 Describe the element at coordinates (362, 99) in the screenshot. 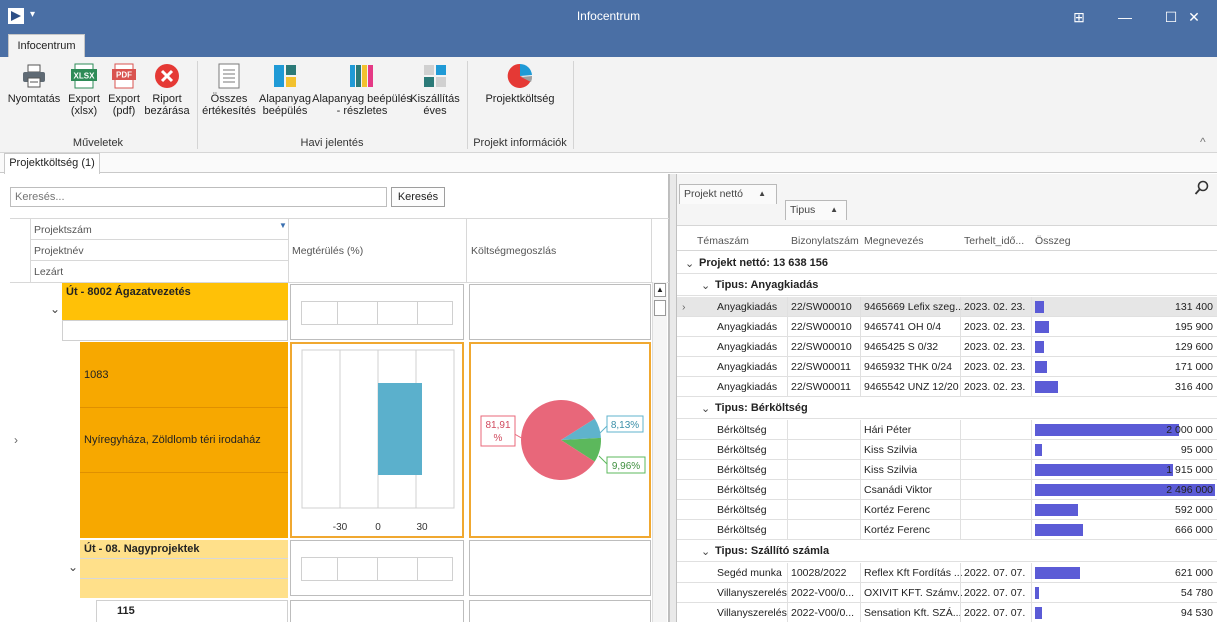

I see `material-detail-label-1: Alapanyag beépülés` at that location.